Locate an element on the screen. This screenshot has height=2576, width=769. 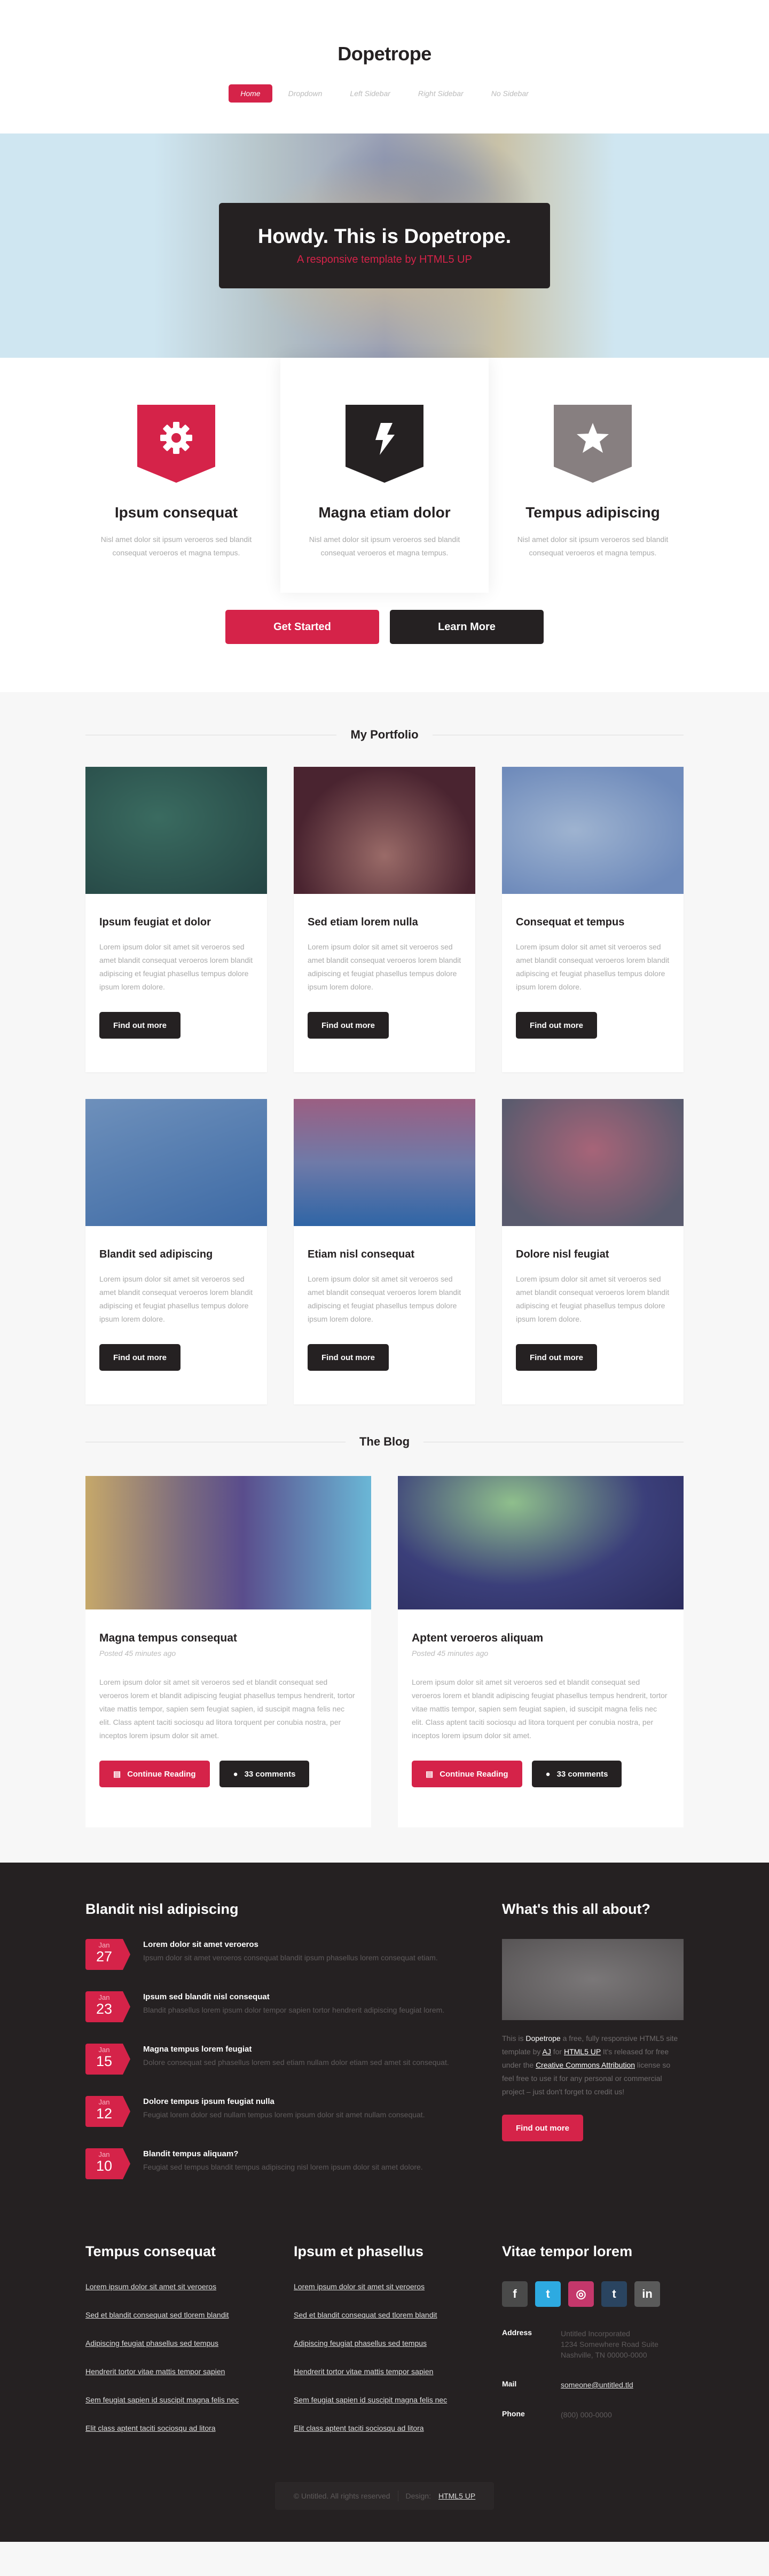
gear-icon is located at coordinates (176, 444).